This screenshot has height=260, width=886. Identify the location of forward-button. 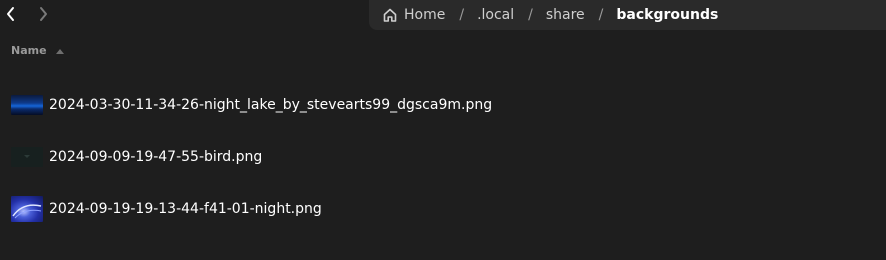
(43, 14).